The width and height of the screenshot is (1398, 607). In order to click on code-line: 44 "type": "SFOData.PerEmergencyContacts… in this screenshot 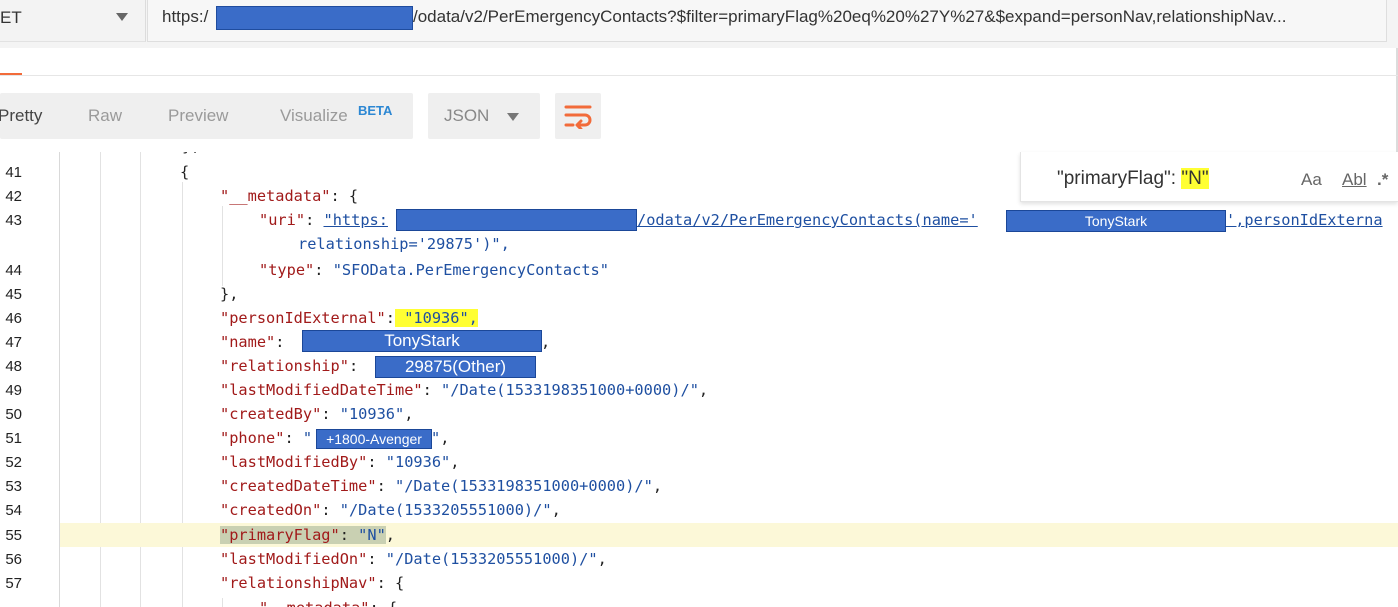, I will do `click(699, 270)`.